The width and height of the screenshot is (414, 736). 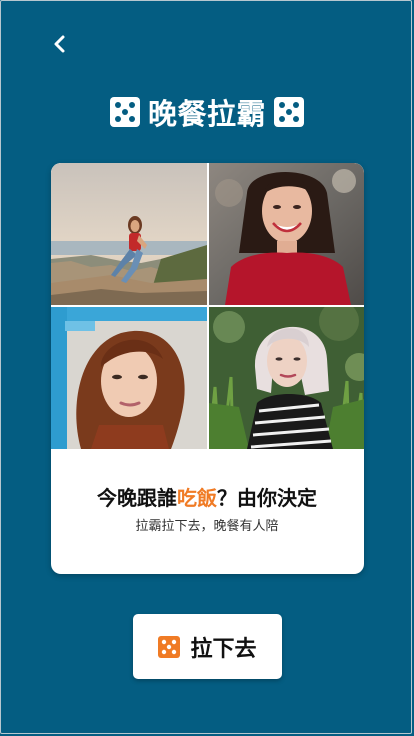 I want to click on headline-text-after: ？由你決定, so click(x=267, y=498).